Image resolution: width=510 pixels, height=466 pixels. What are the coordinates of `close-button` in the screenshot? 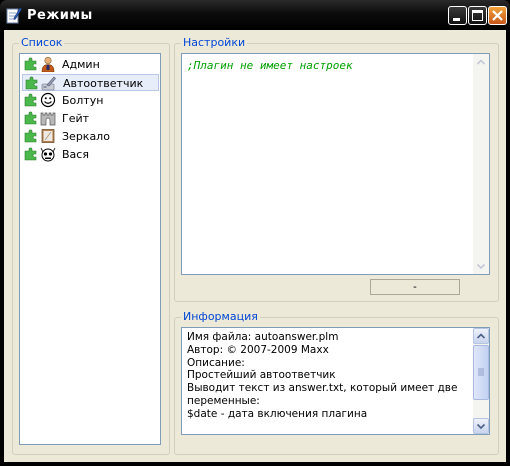 It's located at (497, 15).